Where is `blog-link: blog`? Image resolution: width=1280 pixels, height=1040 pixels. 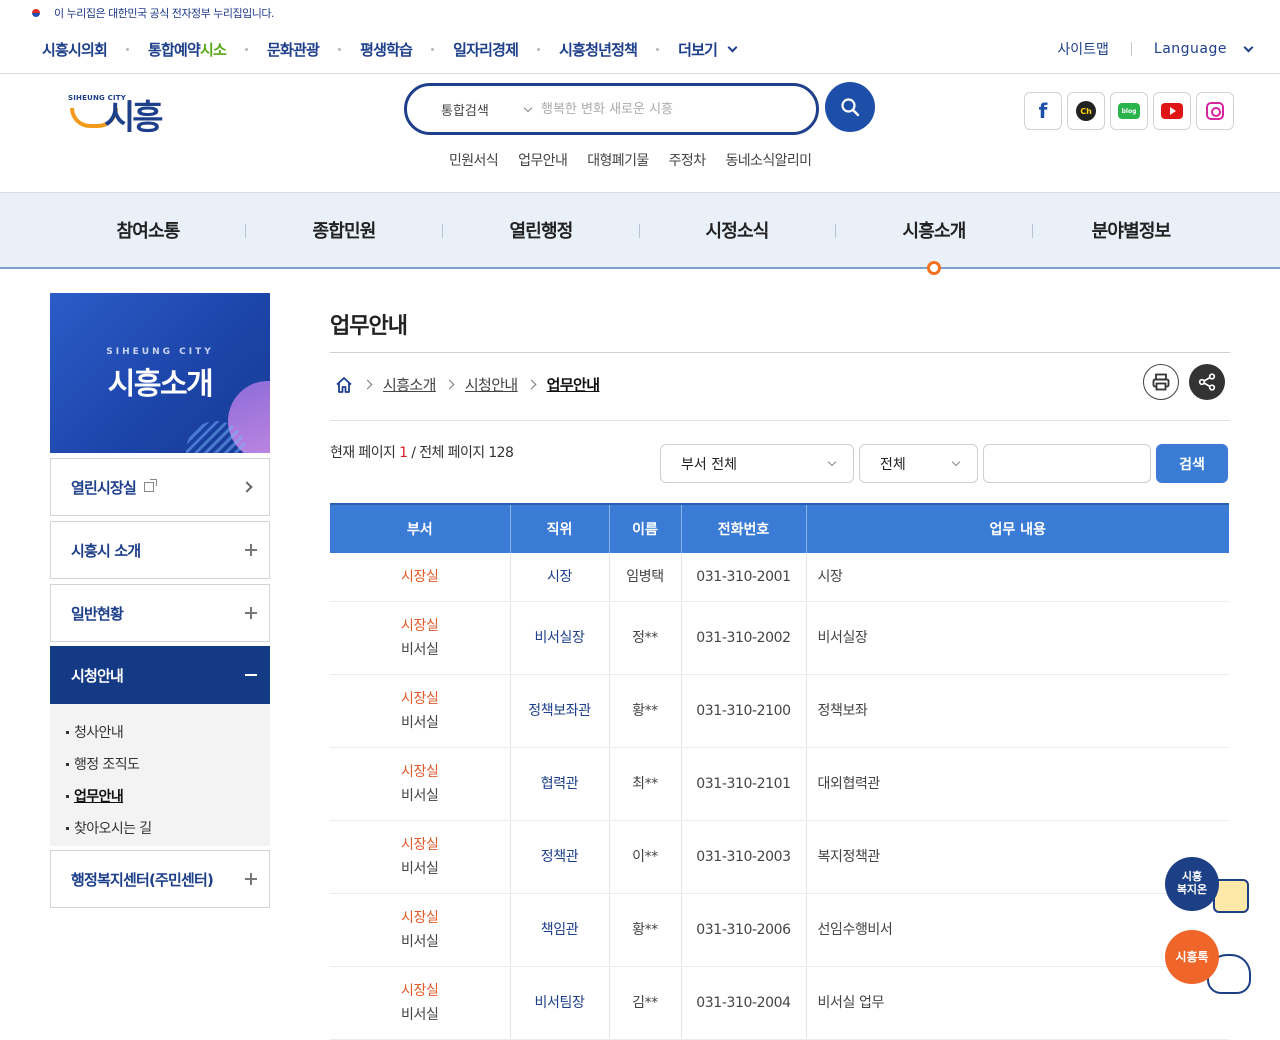
blog-link: blog is located at coordinates (1129, 111).